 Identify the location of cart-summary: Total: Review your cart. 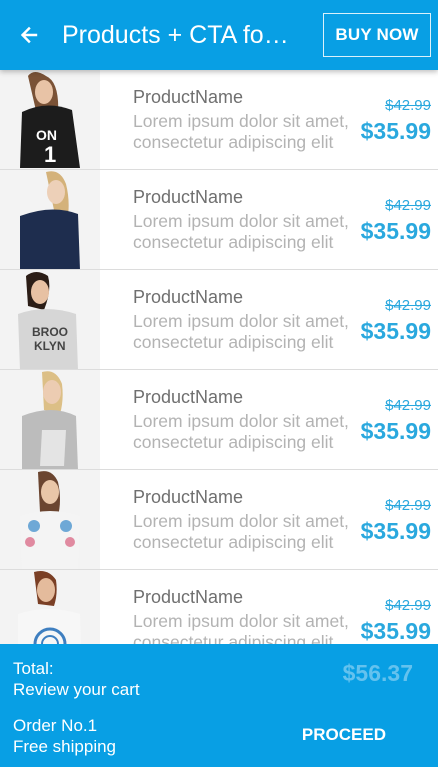
(76, 679).